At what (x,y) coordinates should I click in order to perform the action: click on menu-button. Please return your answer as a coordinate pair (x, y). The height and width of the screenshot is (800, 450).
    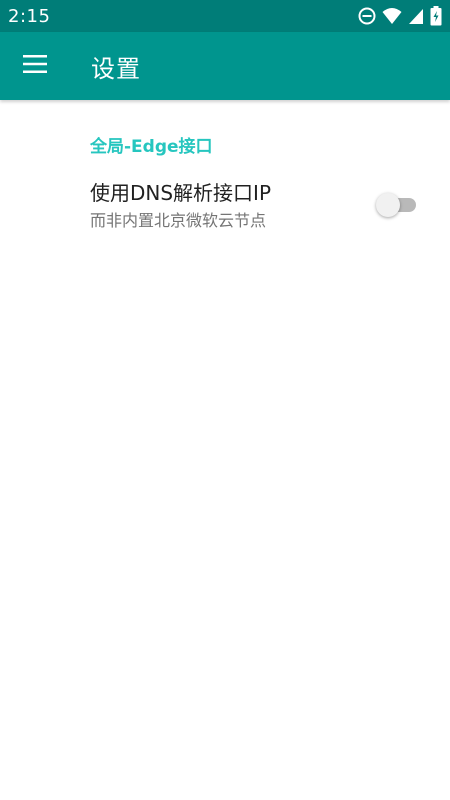
    Looking at the image, I should click on (35, 66).